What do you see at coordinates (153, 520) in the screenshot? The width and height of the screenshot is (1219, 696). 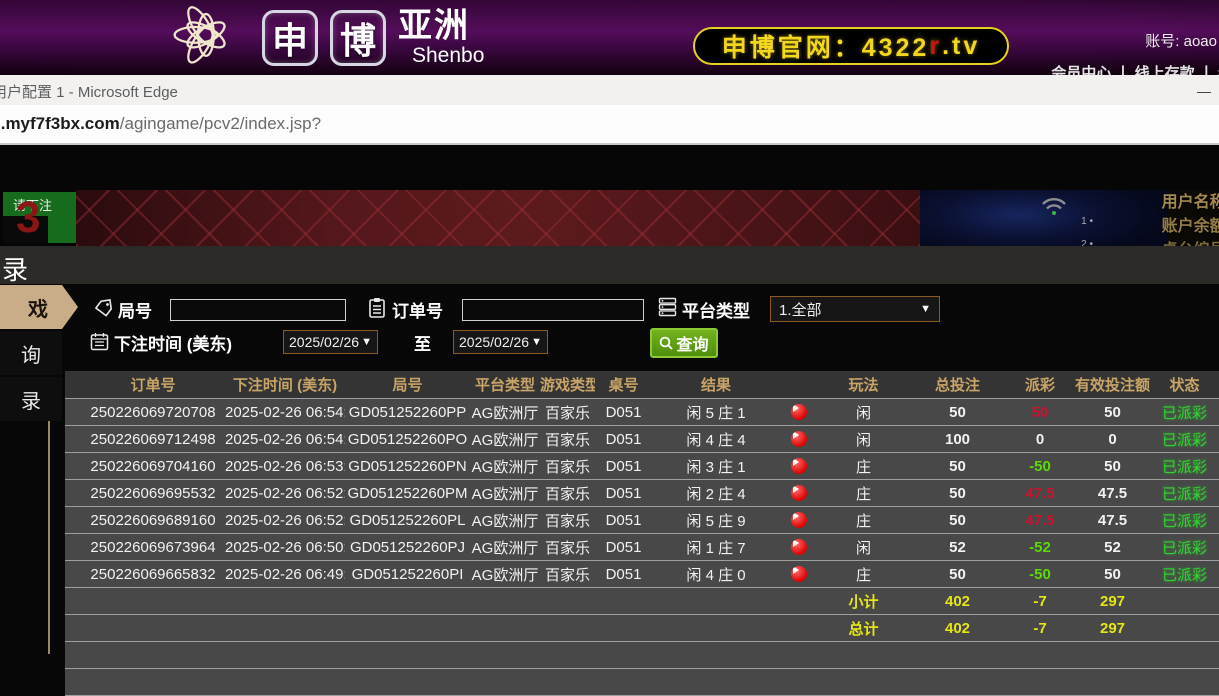 I see `cell-order-id: 250226069689160` at bounding box center [153, 520].